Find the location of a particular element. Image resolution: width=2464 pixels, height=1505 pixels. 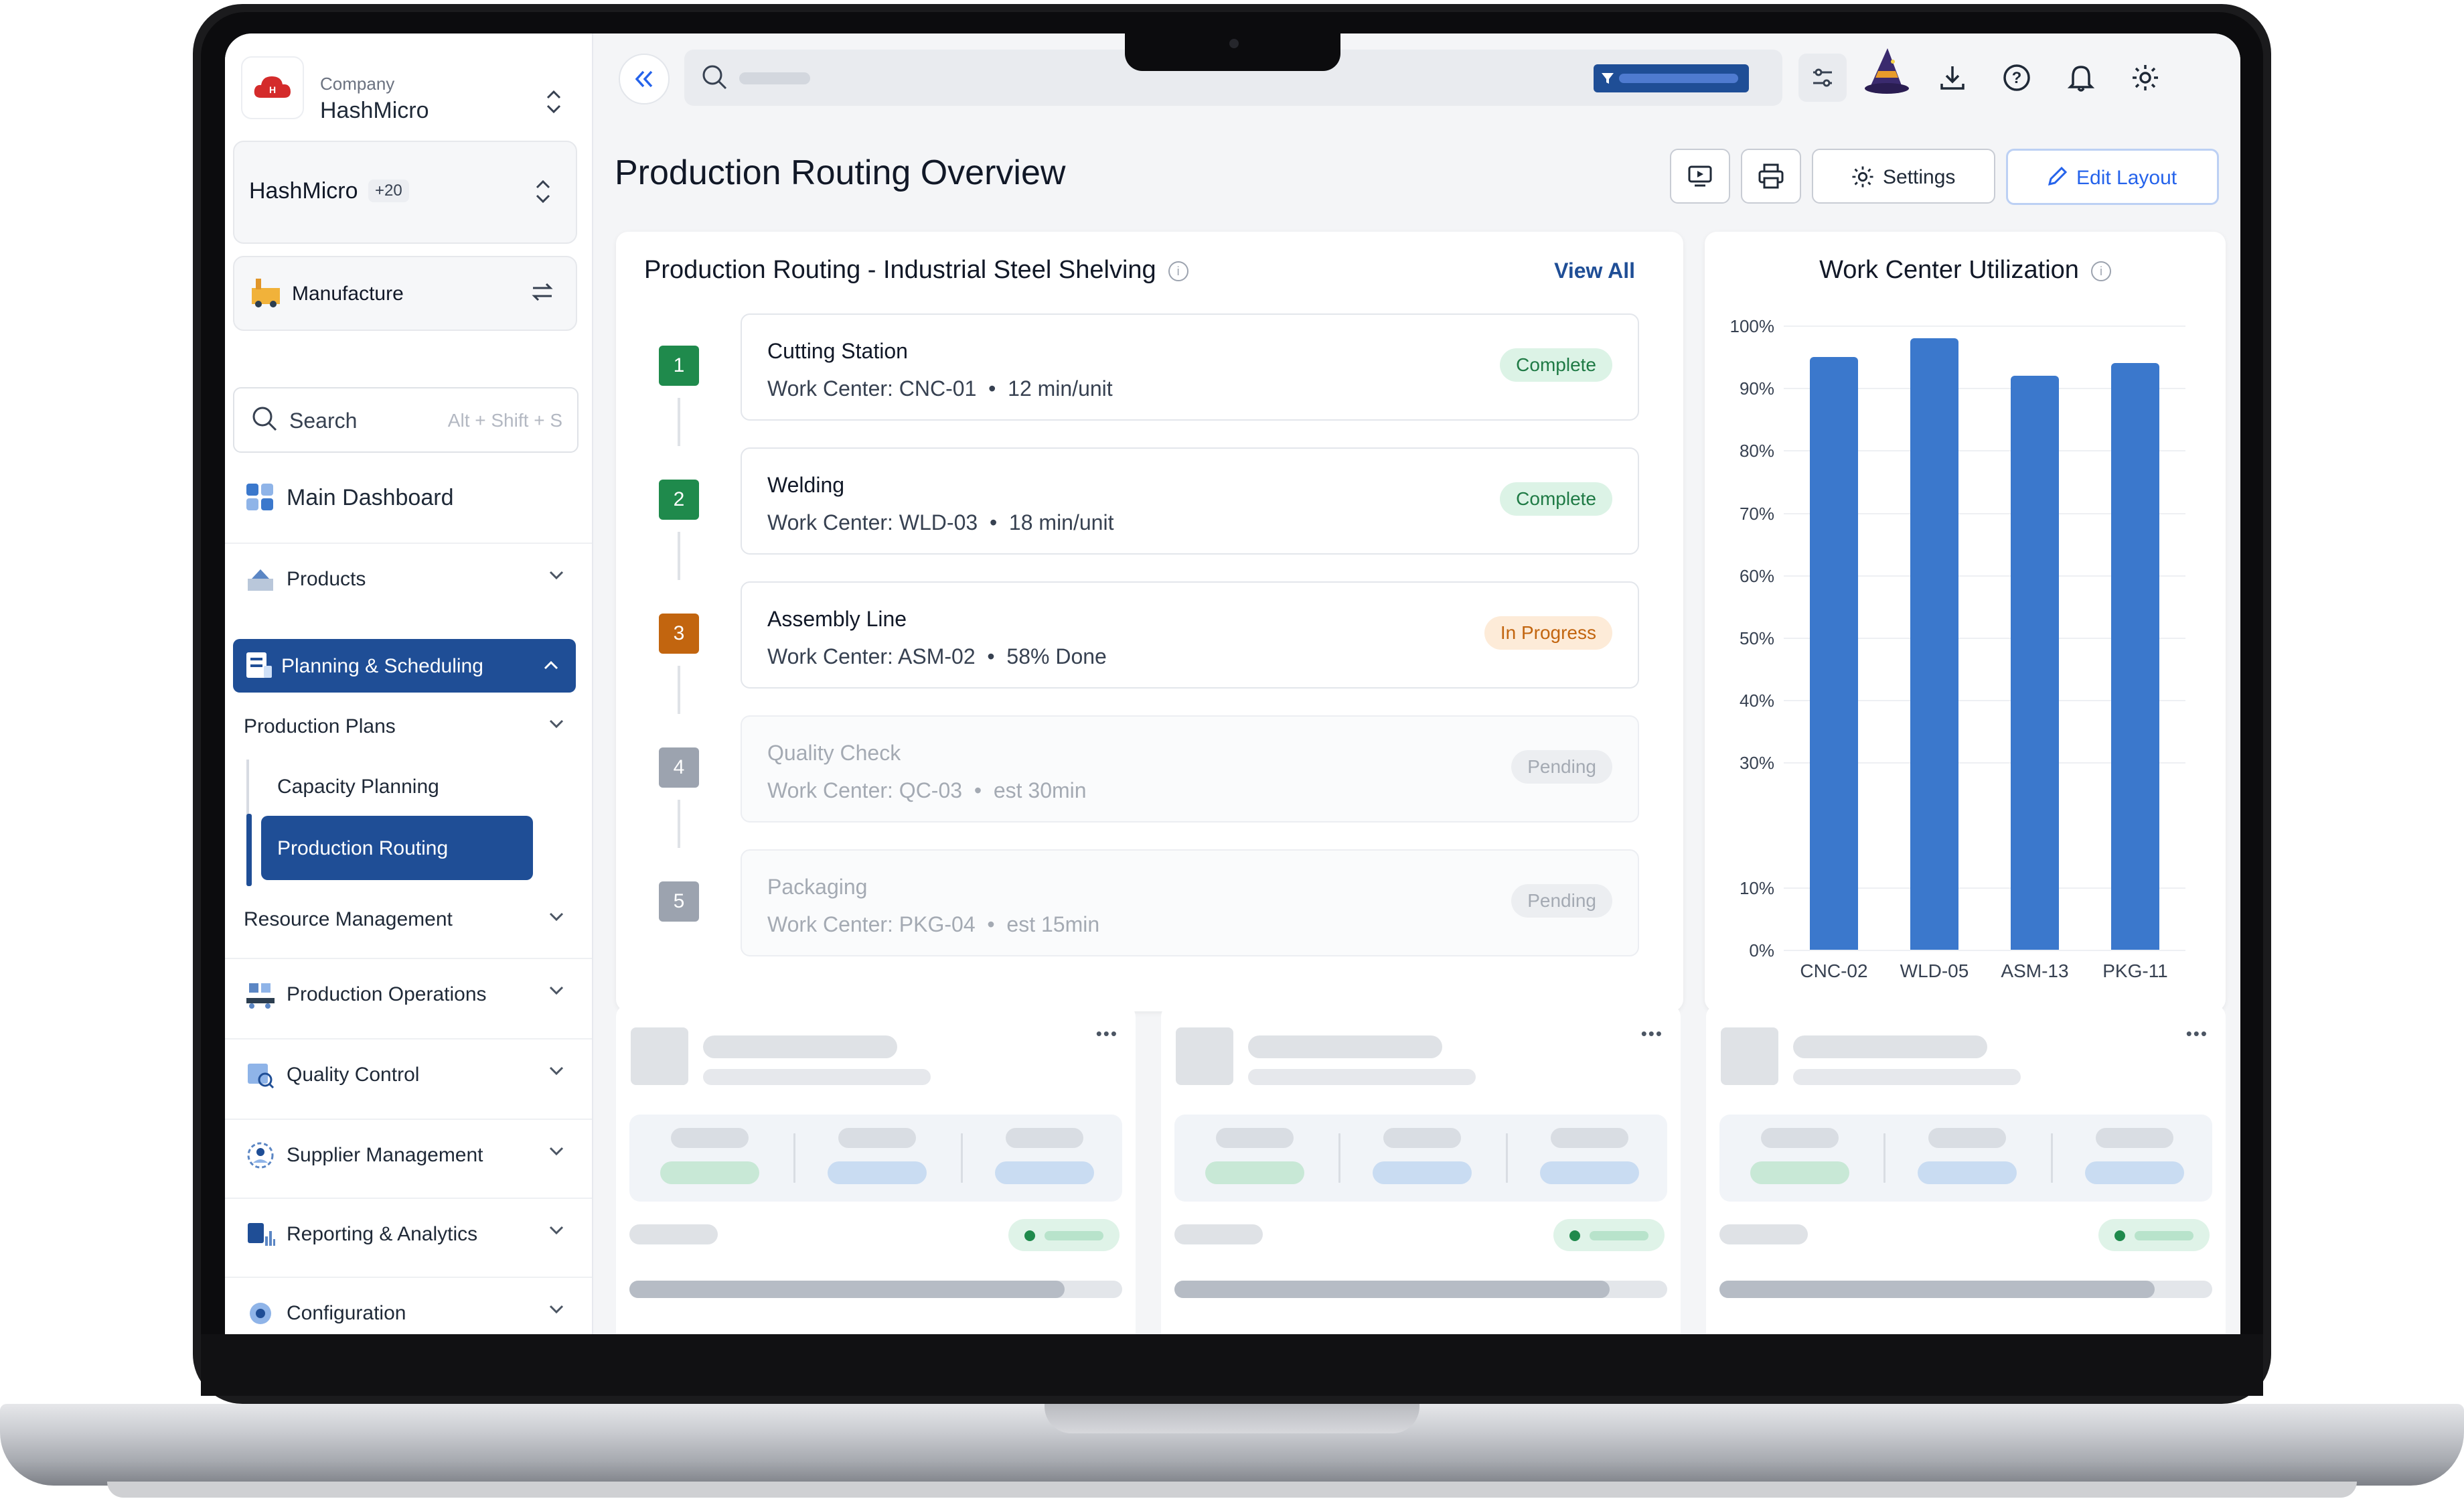

skeleton-subtitle-bar is located at coordinates (1362, 1077).